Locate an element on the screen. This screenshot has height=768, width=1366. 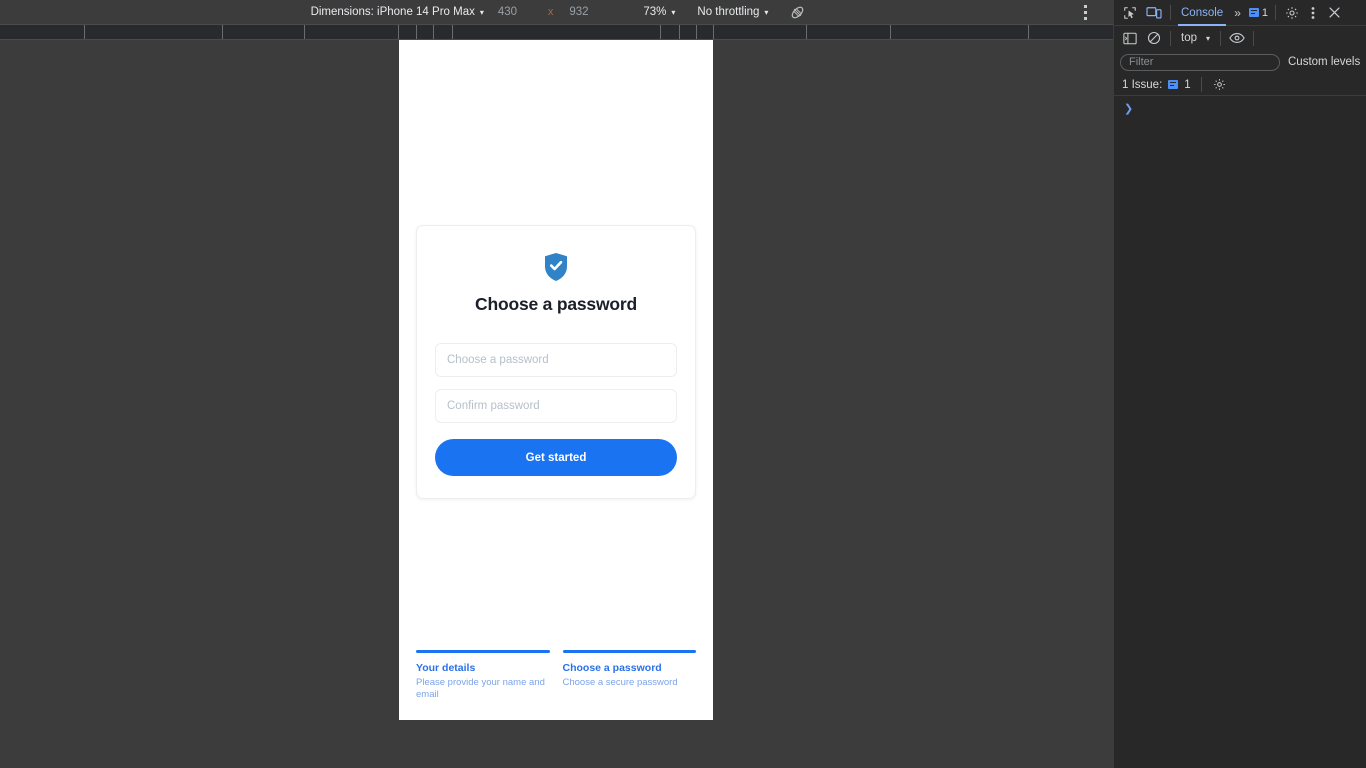
filter-input is located at coordinates (1200, 62).